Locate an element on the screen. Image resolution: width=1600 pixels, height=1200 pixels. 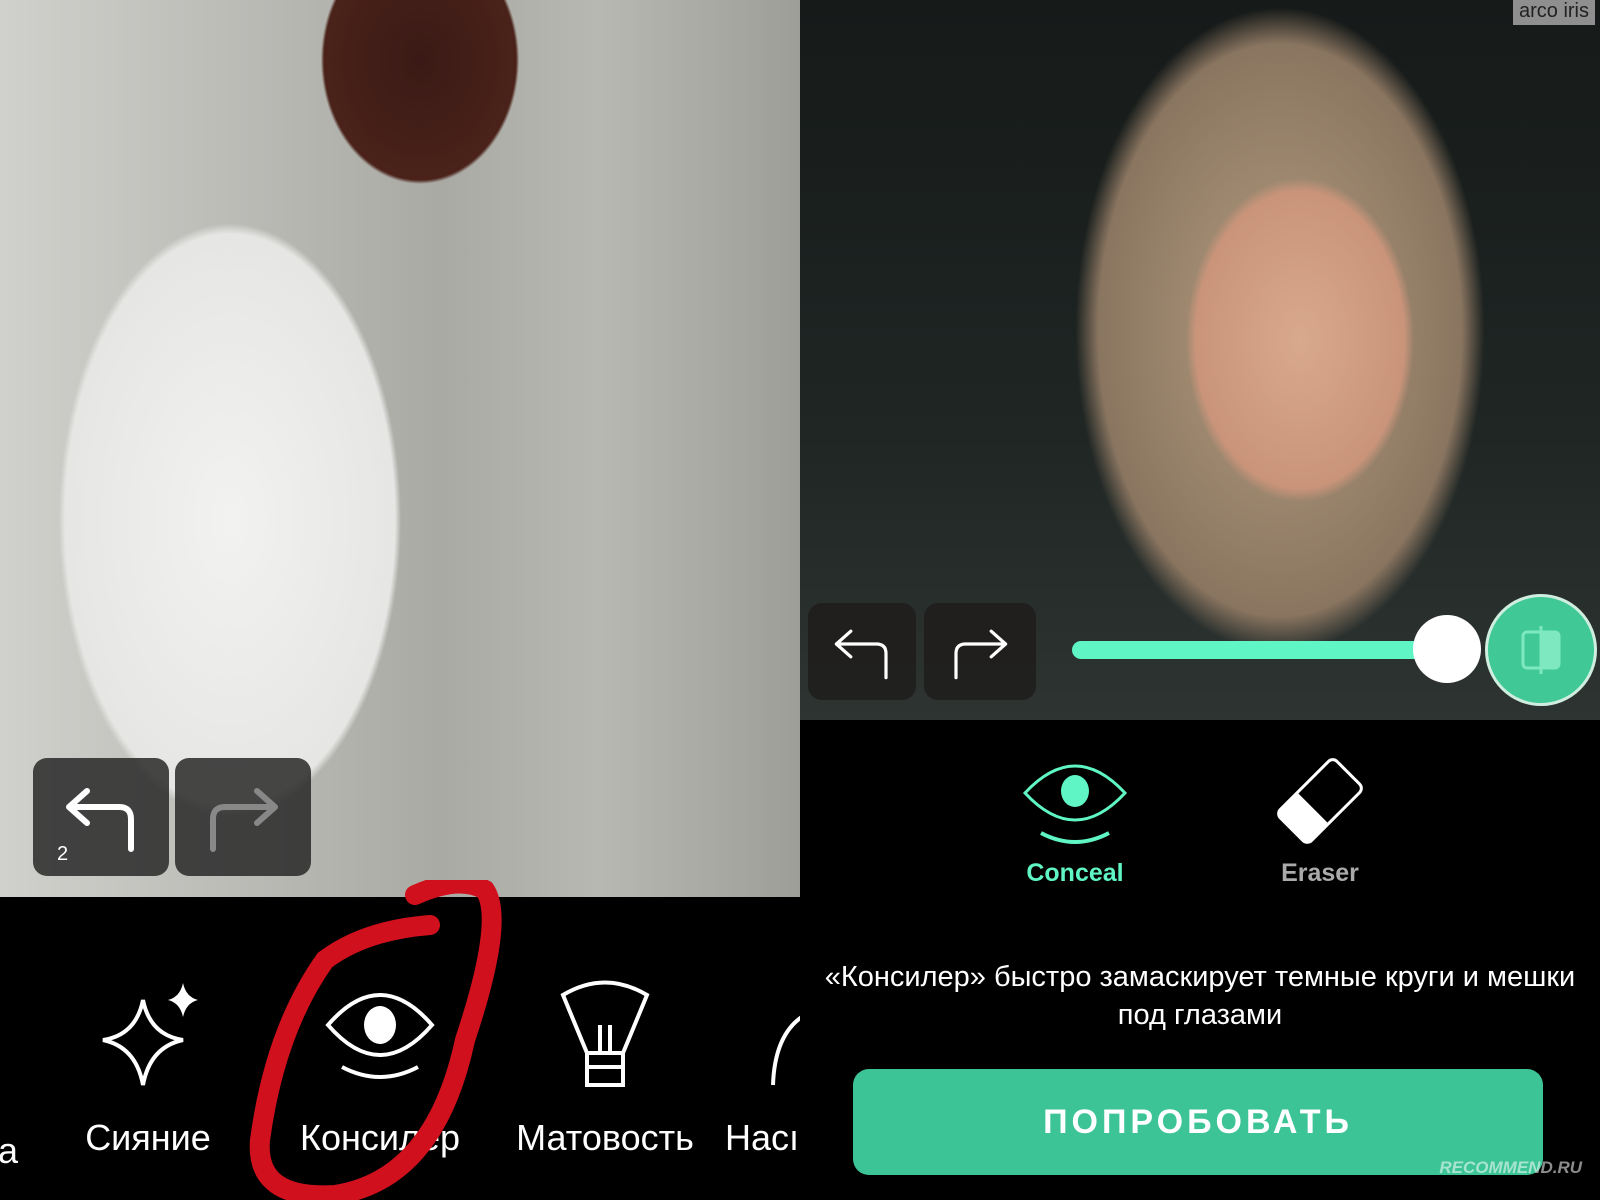
undo-button: 2 is located at coordinates (101, 817).